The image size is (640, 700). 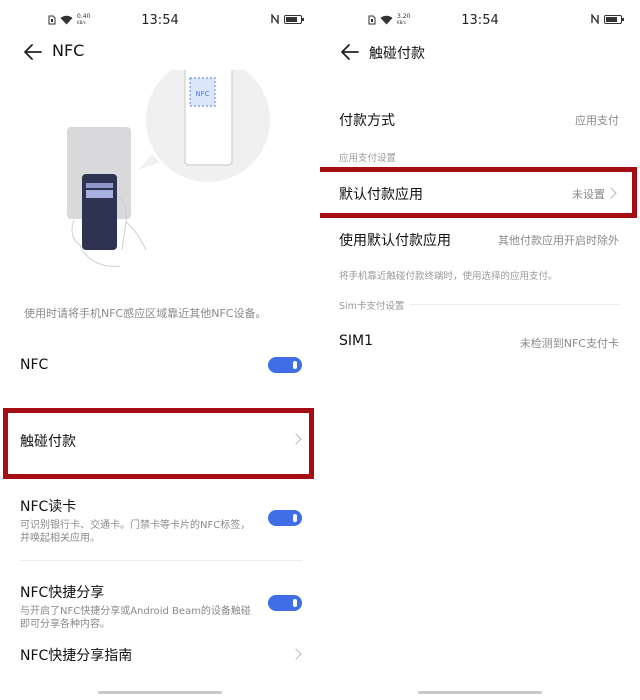 What do you see at coordinates (135, 532) in the screenshot?
I see `nfc-read-desc: 可识别银行卡、交通卡。门禁卡等卡片的NFC标签，并唤起相关应用。` at bounding box center [135, 532].